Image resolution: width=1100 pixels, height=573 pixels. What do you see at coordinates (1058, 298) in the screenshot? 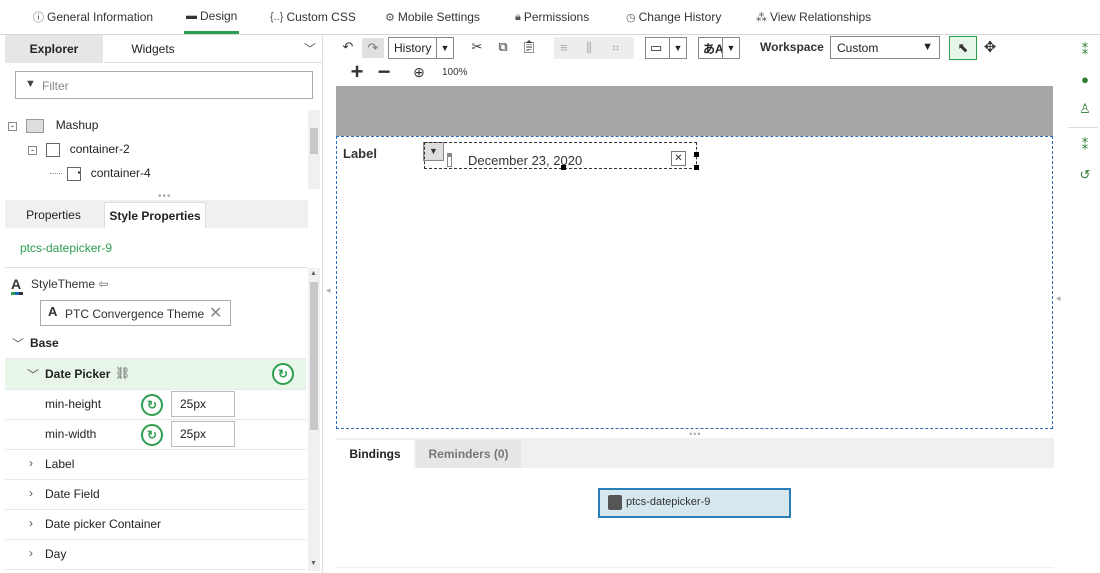
I see `collapse-right-icon: ◂` at bounding box center [1058, 298].